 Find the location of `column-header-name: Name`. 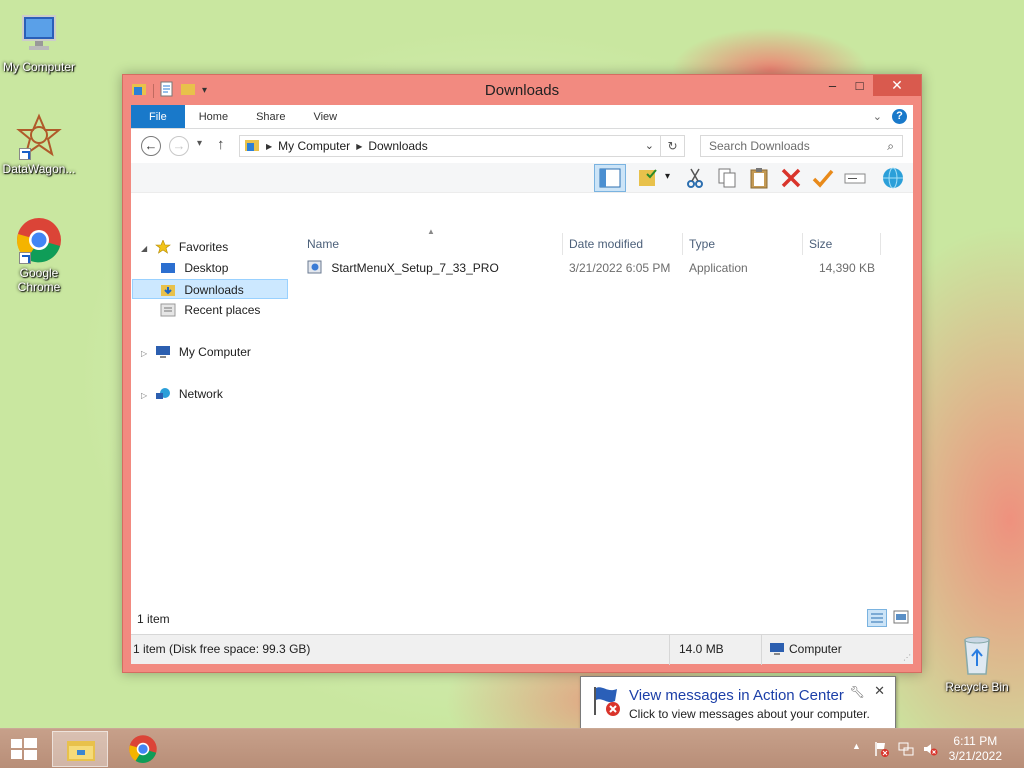

column-header-name: Name is located at coordinates (432, 244).